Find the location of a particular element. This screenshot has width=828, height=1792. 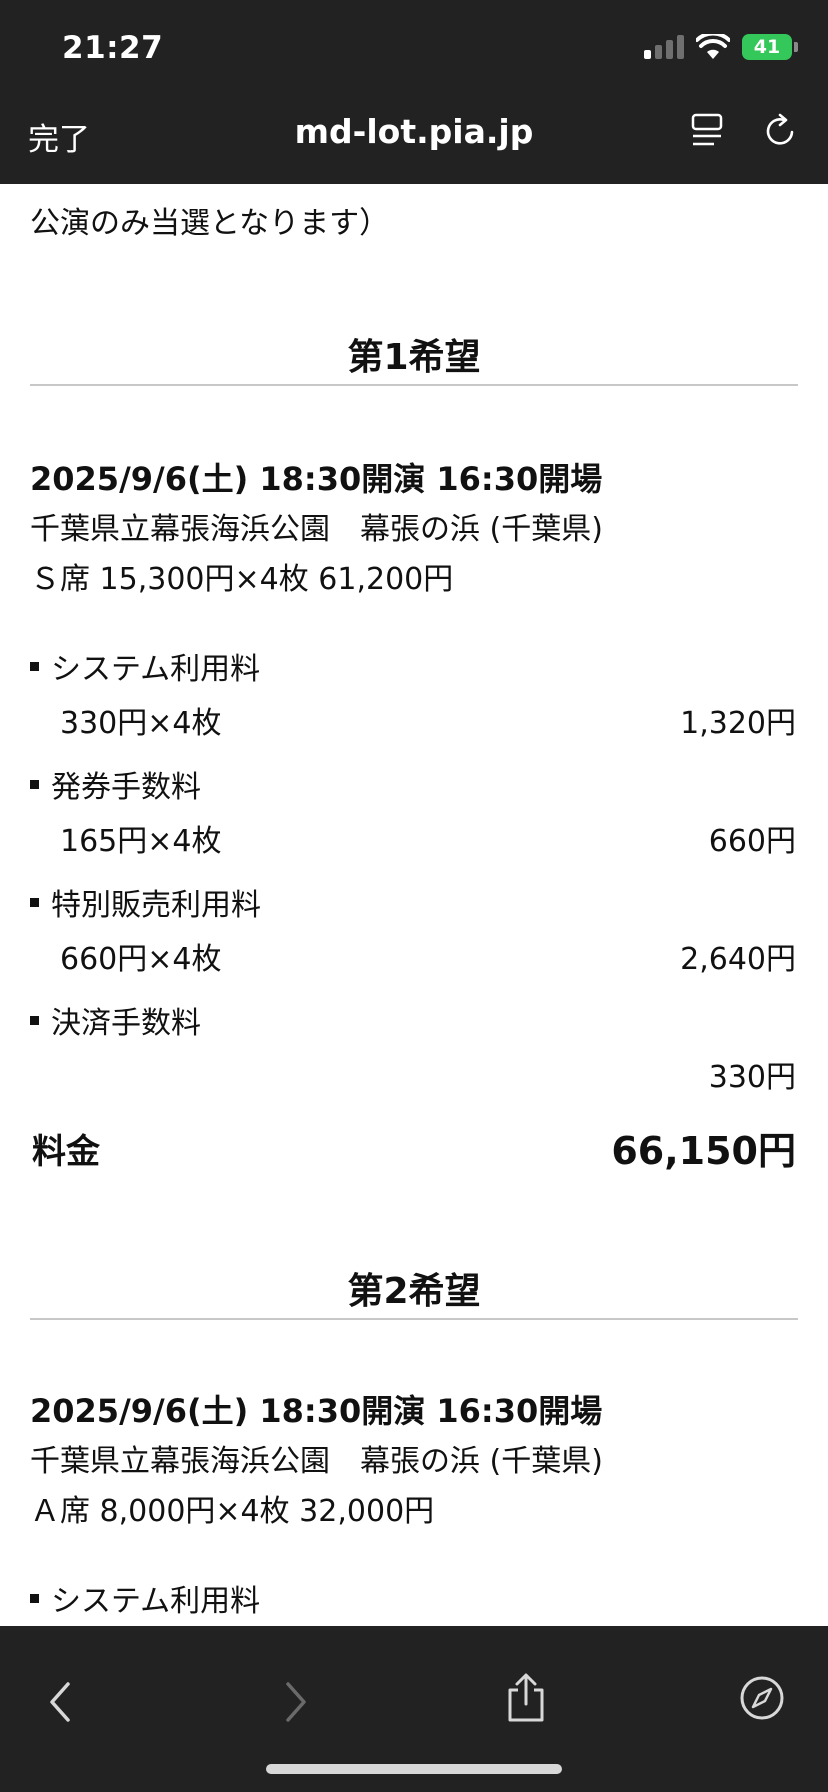

share-icon is located at coordinates (526, 1698).